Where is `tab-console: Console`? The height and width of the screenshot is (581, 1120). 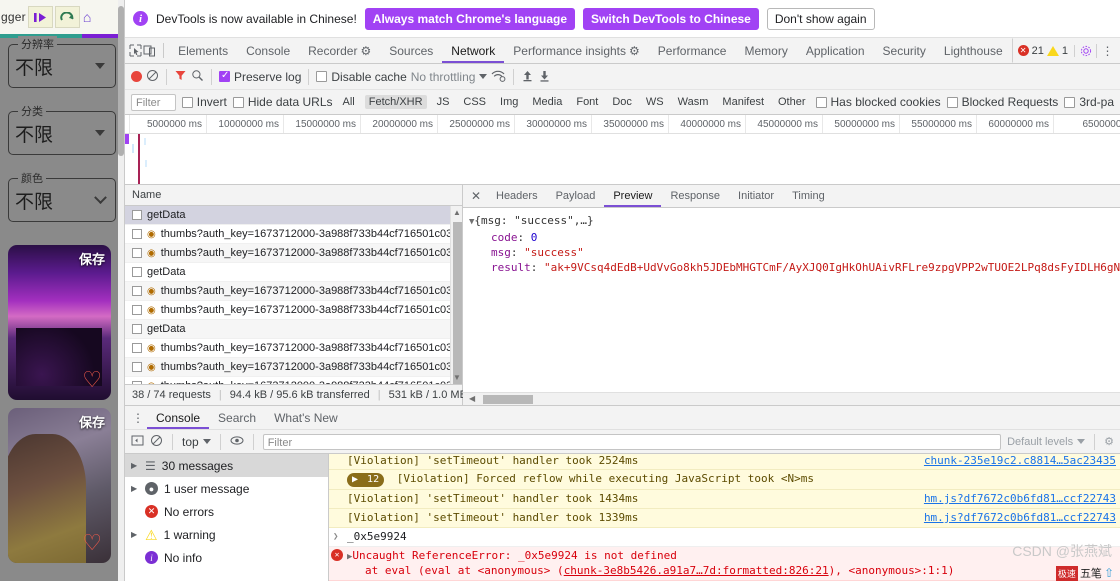 tab-console: Console is located at coordinates (268, 50).